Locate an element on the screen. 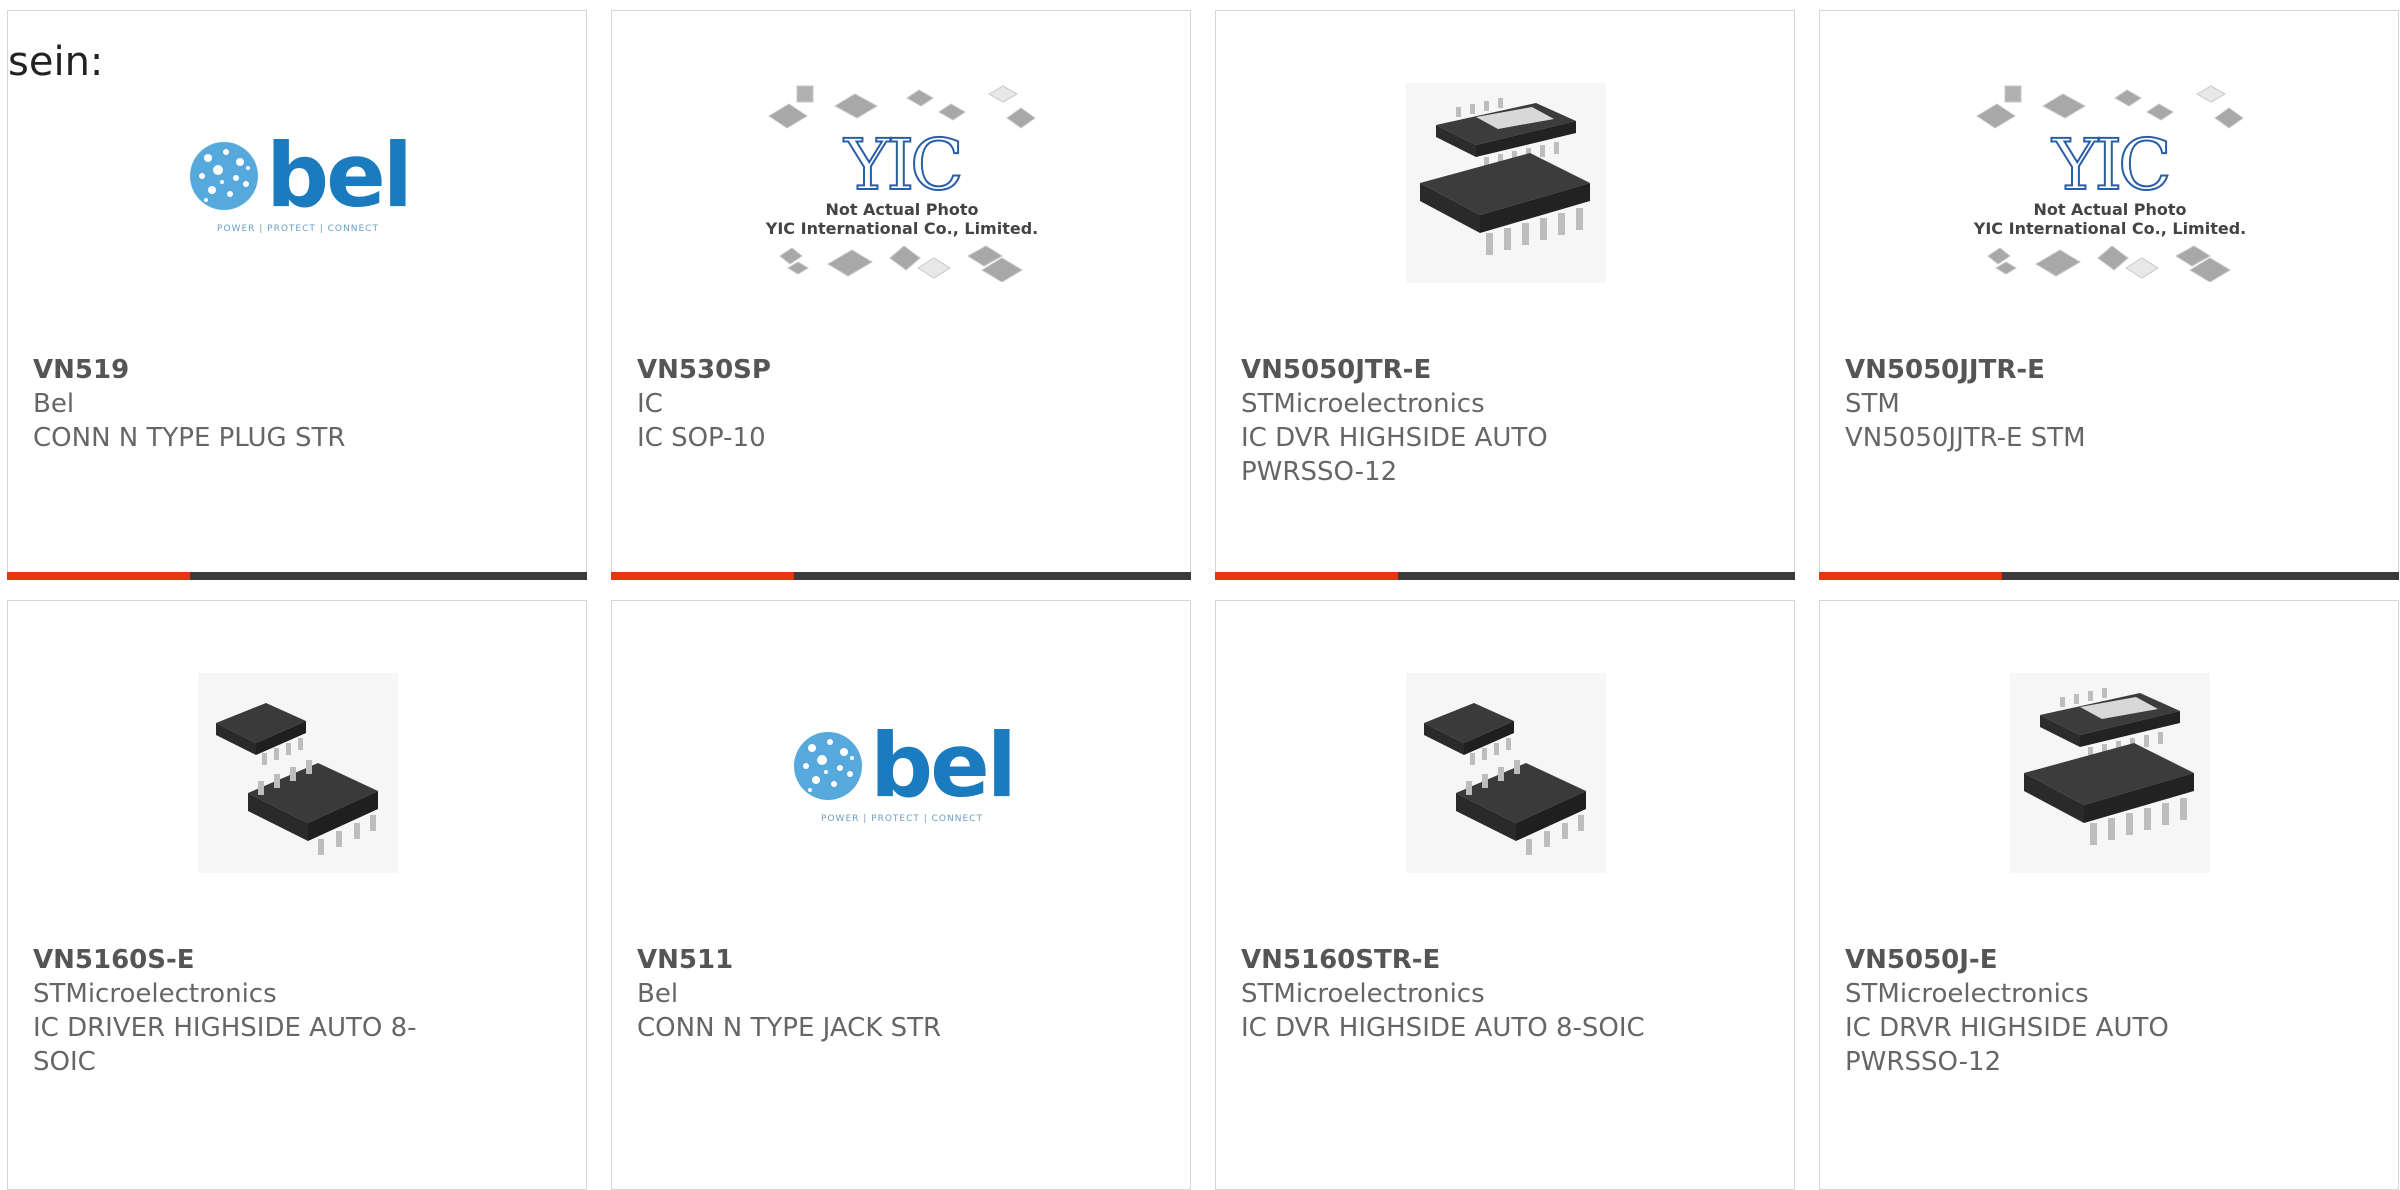 Image resolution: width=2400 pixels, height=1190 pixels. part-number: VN519 is located at coordinates (243, 370).